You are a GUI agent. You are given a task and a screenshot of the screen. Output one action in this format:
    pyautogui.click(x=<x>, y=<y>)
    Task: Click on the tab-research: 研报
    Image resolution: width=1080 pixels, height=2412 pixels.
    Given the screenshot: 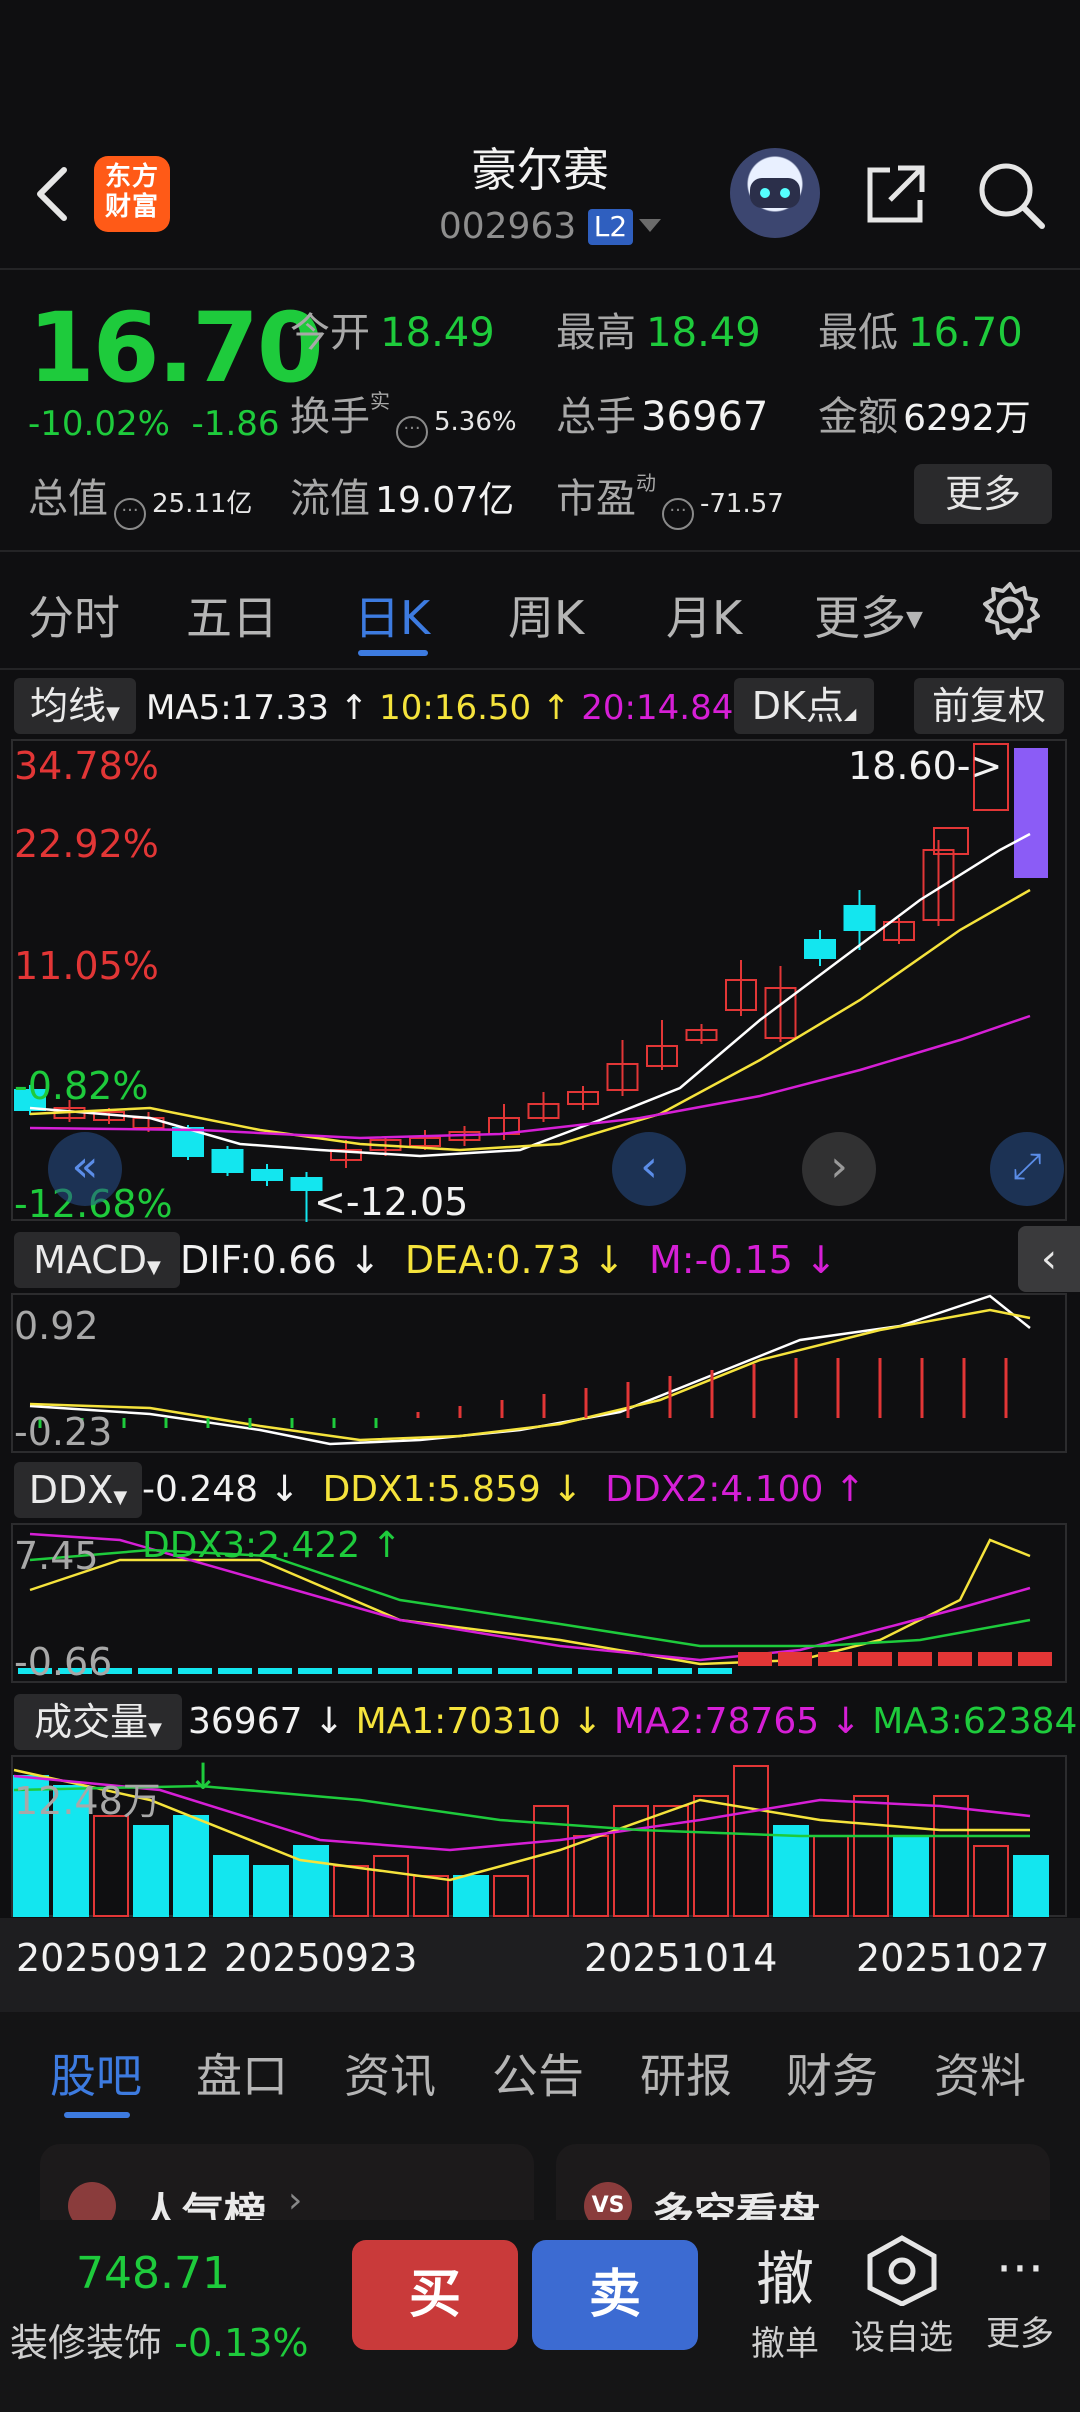 What is the action you would take?
    pyautogui.click(x=686, y=2073)
    